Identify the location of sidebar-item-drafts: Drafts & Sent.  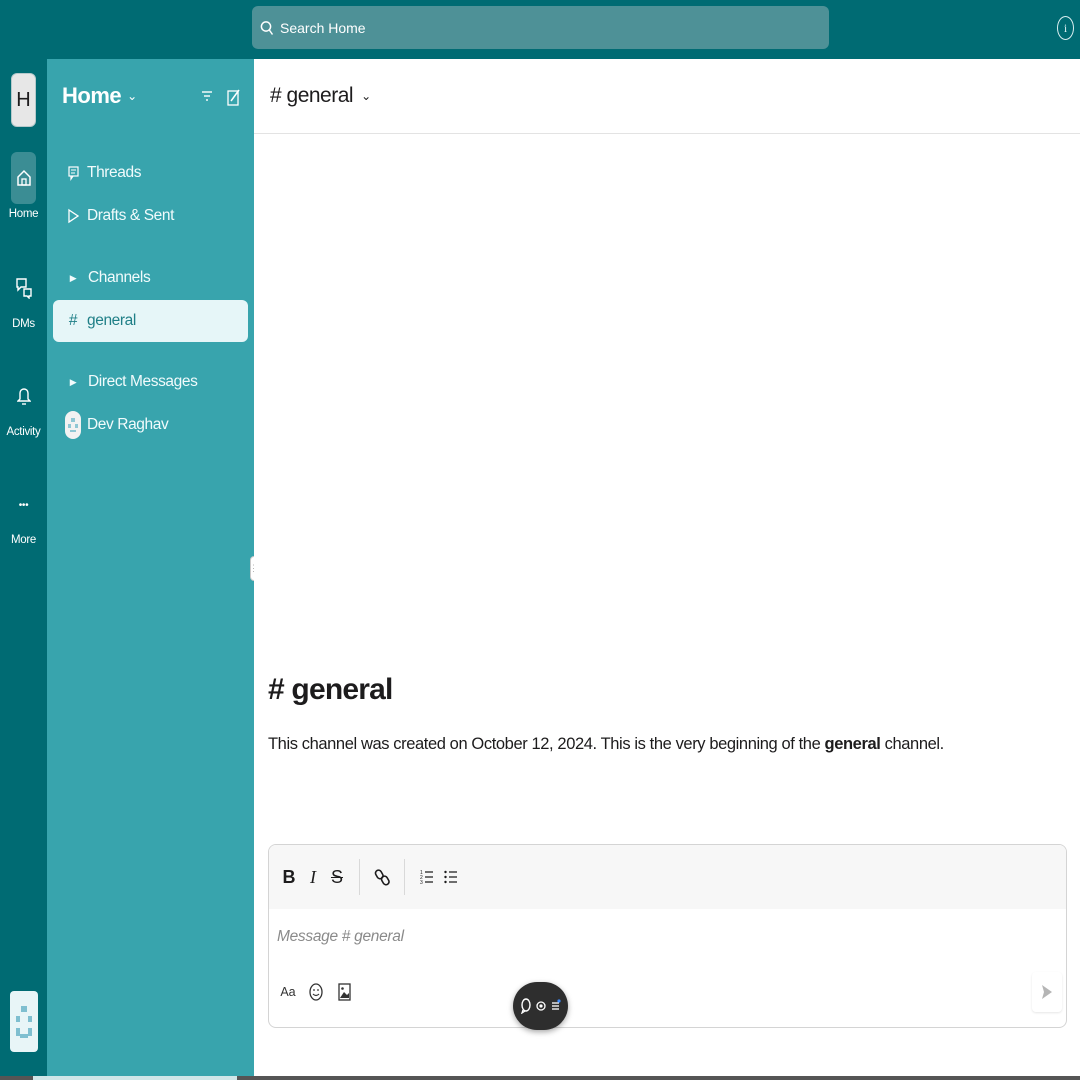
(150, 216).